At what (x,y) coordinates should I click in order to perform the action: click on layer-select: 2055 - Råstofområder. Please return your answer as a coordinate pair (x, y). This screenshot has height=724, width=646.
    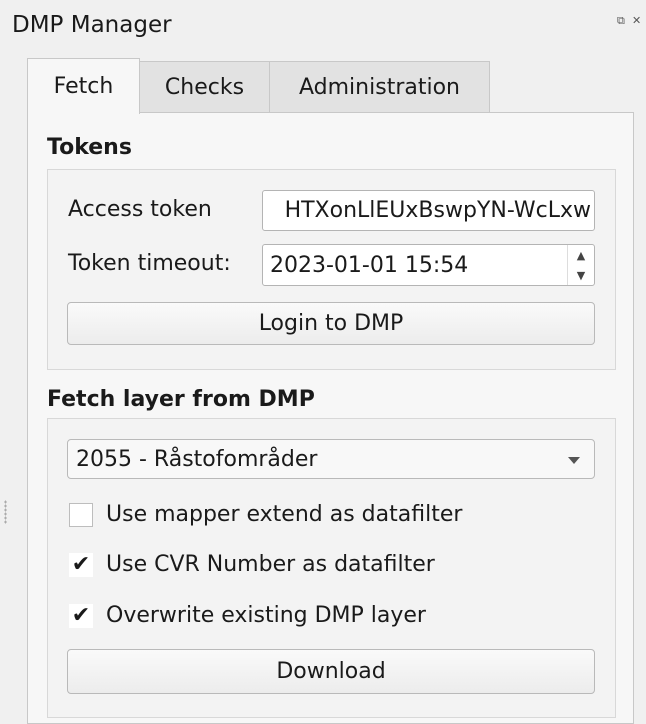
    Looking at the image, I should click on (331, 459).